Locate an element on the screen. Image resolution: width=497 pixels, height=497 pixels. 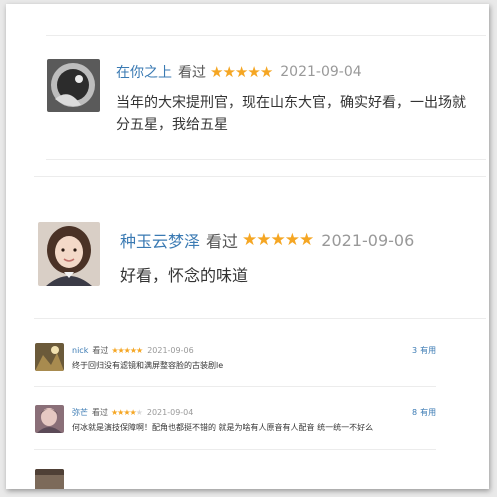
review-comment-continued: 分五星，我给五星 is located at coordinates (172, 125).